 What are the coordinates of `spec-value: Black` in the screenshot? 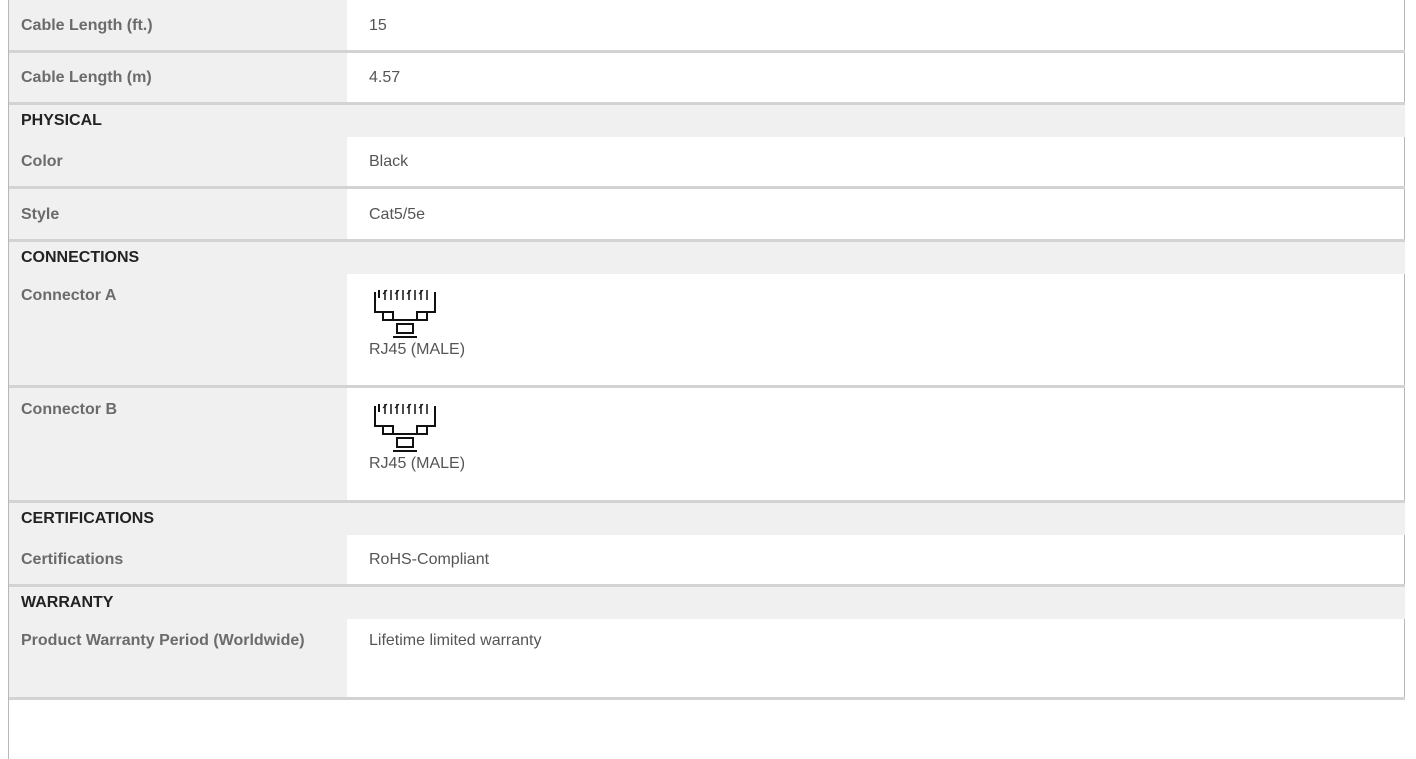 It's located at (881, 161).